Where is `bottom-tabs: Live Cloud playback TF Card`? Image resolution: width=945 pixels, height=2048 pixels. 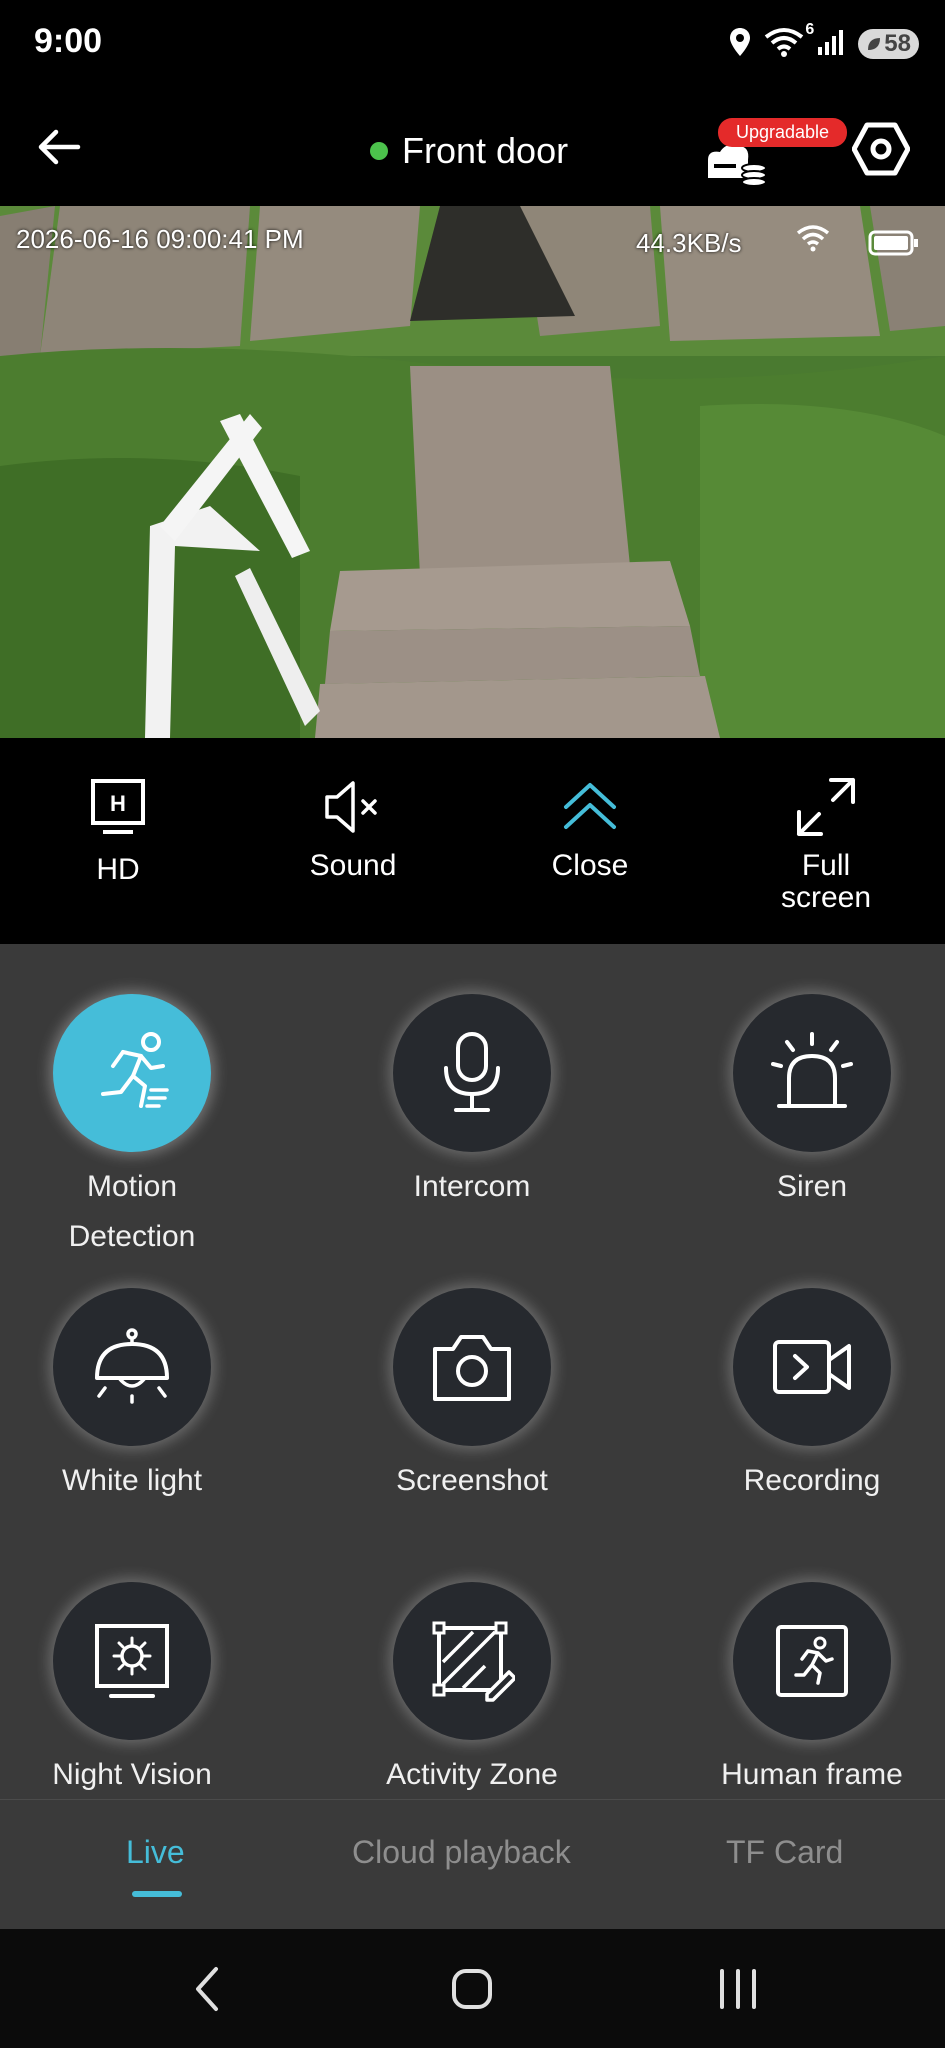 bottom-tabs: Live Cloud playback TF Card is located at coordinates (472, 1864).